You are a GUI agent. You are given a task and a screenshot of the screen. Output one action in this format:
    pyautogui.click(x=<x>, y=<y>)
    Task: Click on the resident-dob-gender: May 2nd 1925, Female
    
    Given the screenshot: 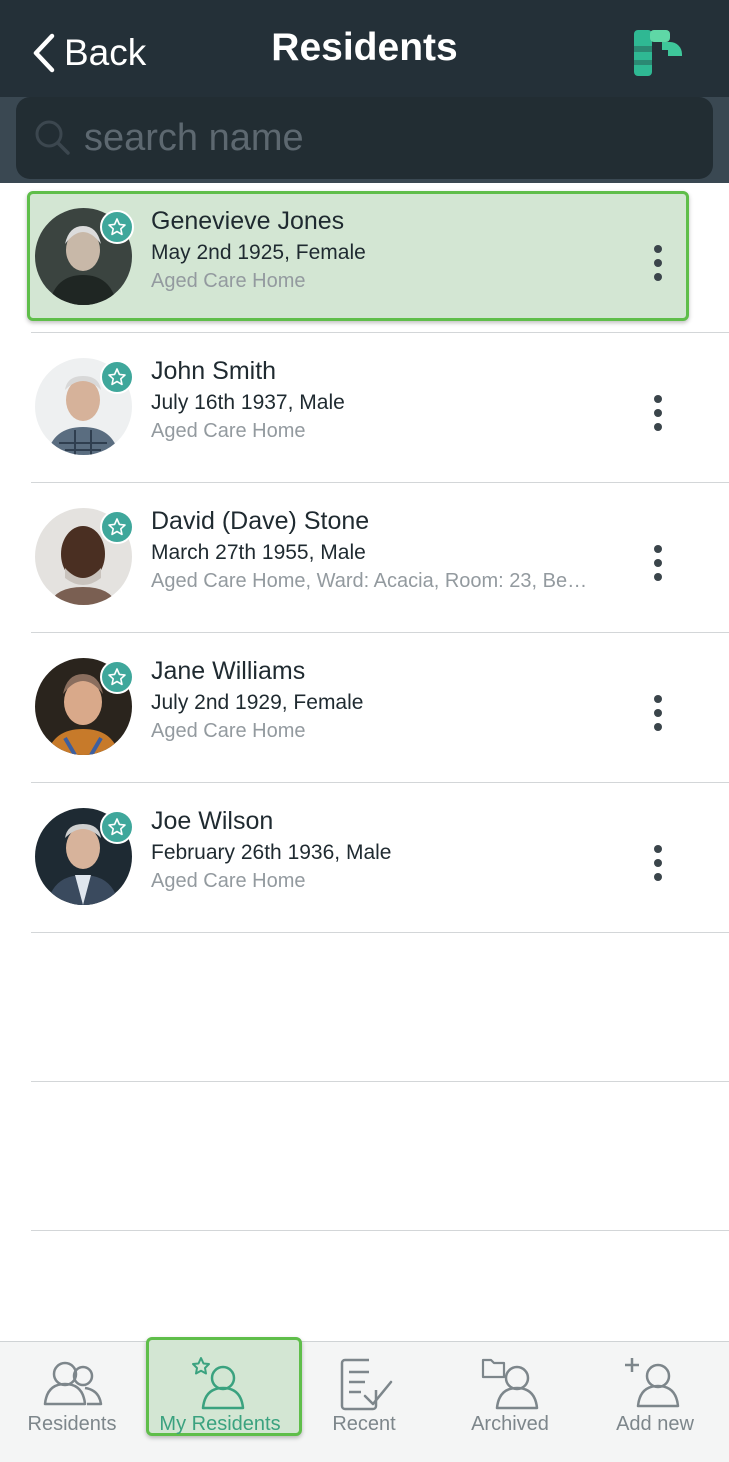 What is the action you would take?
    pyautogui.click(x=258, y=252)
    